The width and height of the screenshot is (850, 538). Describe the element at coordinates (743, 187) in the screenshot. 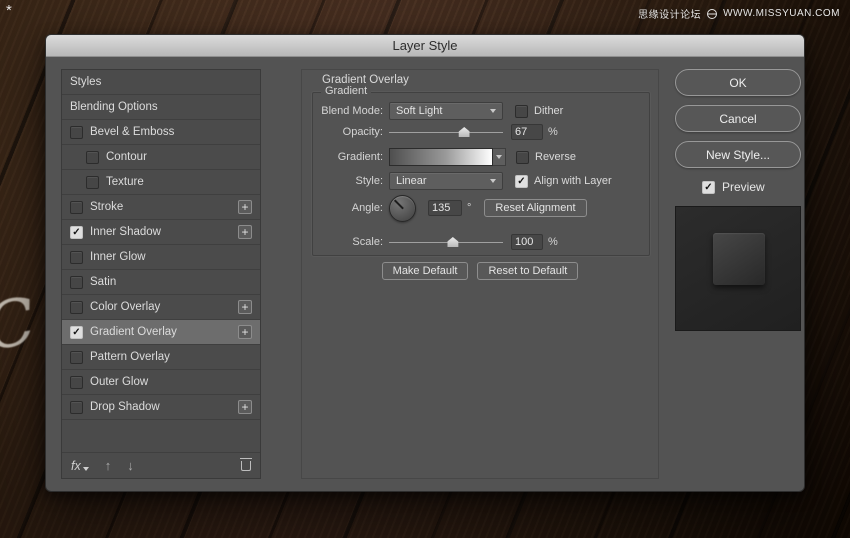

I see `preview-label: Preview` at that location.